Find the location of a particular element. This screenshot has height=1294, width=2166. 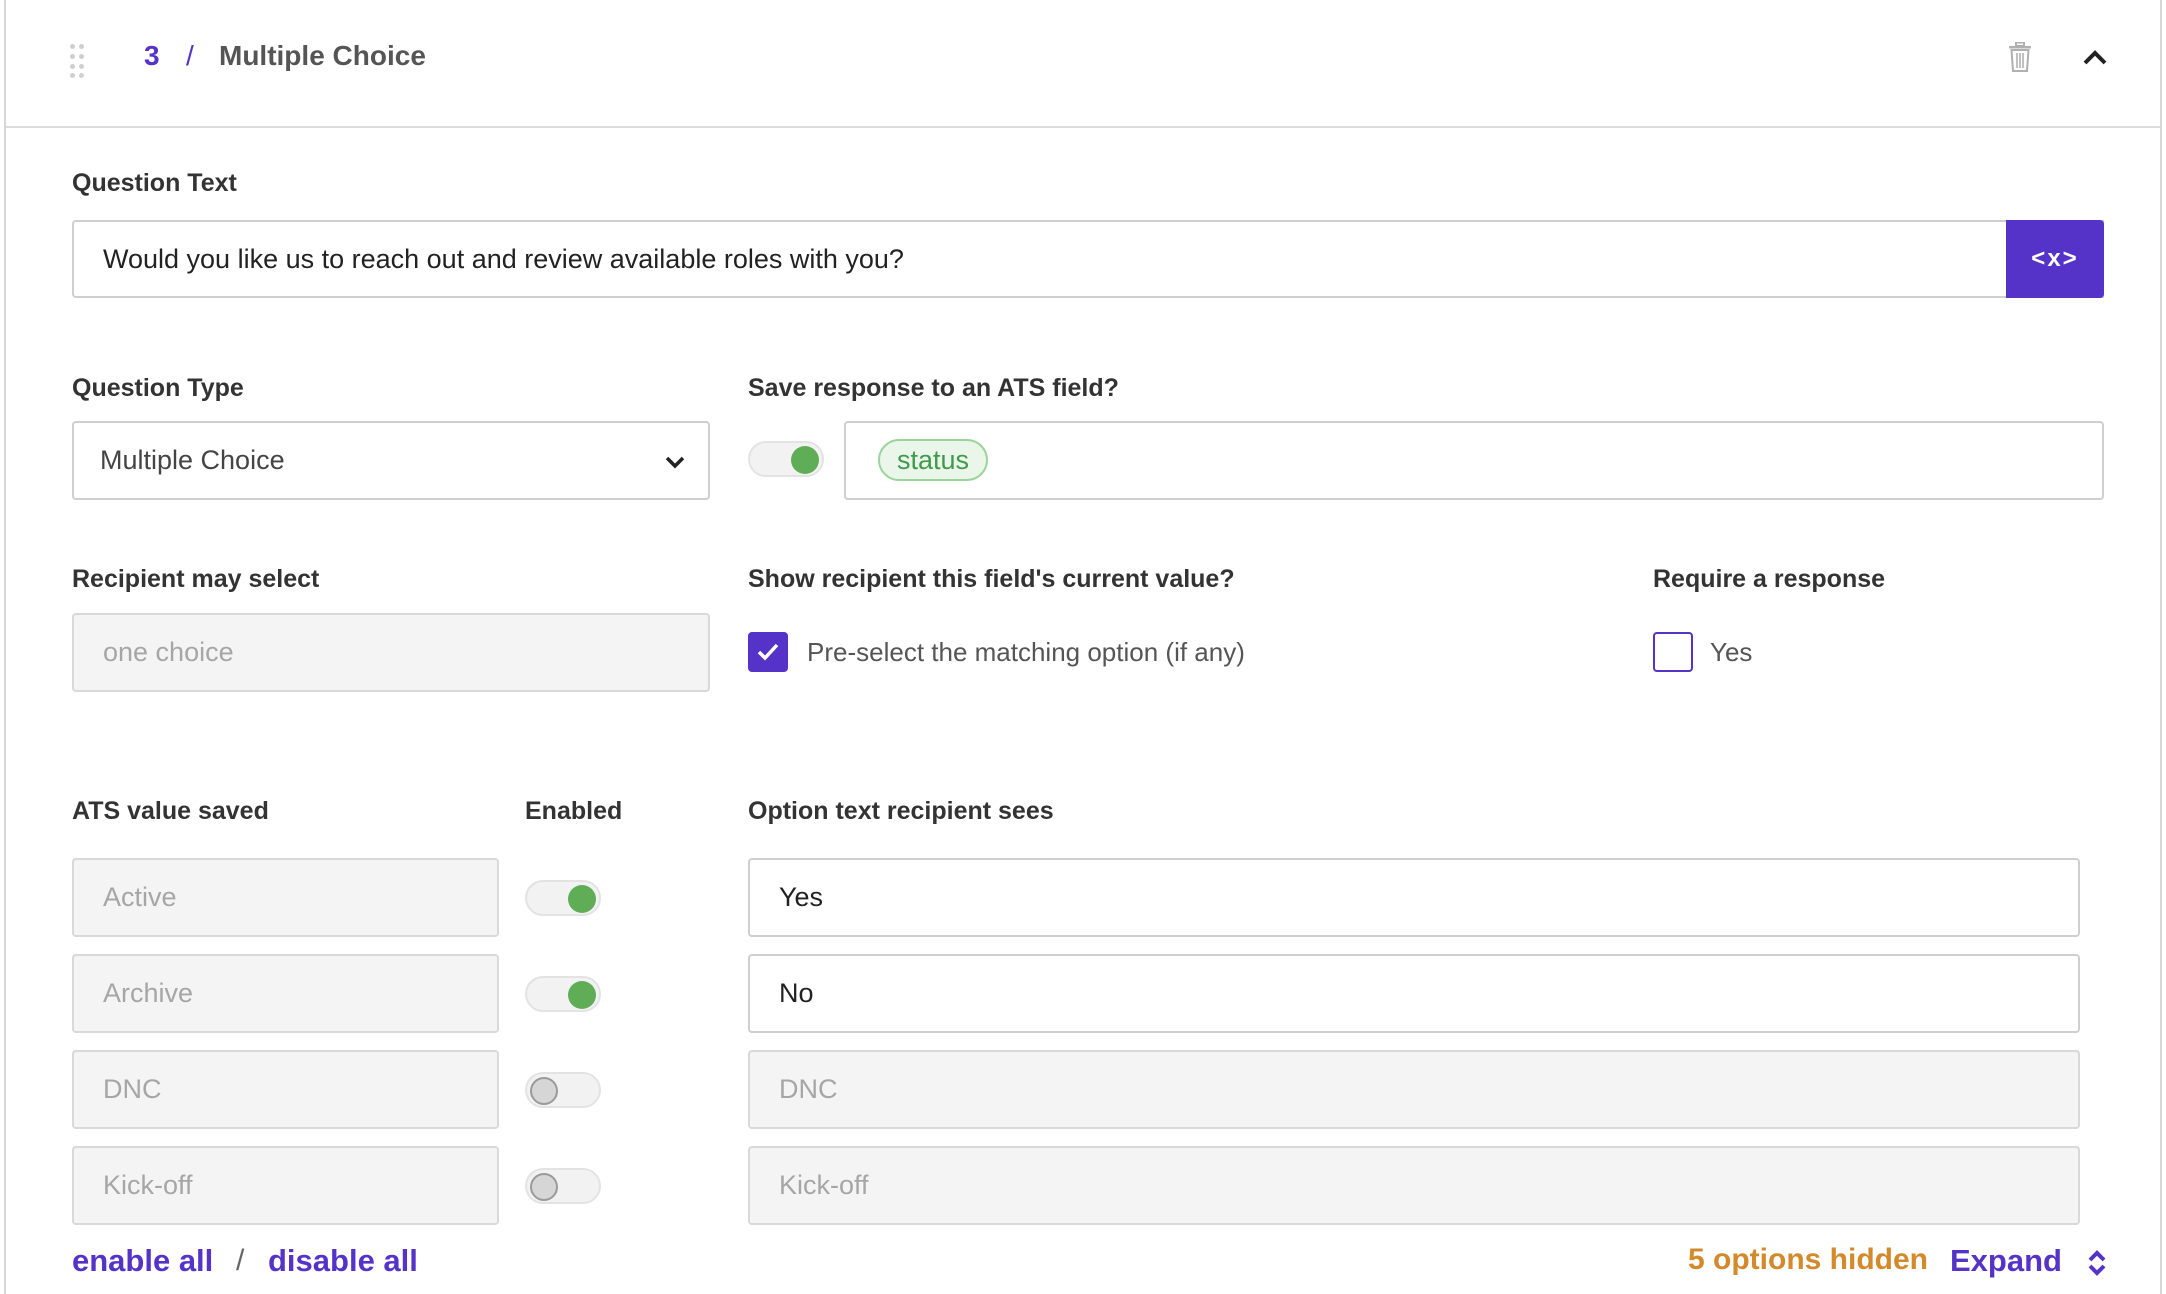

option-text-input: No is located at coordinates (1414, 993).